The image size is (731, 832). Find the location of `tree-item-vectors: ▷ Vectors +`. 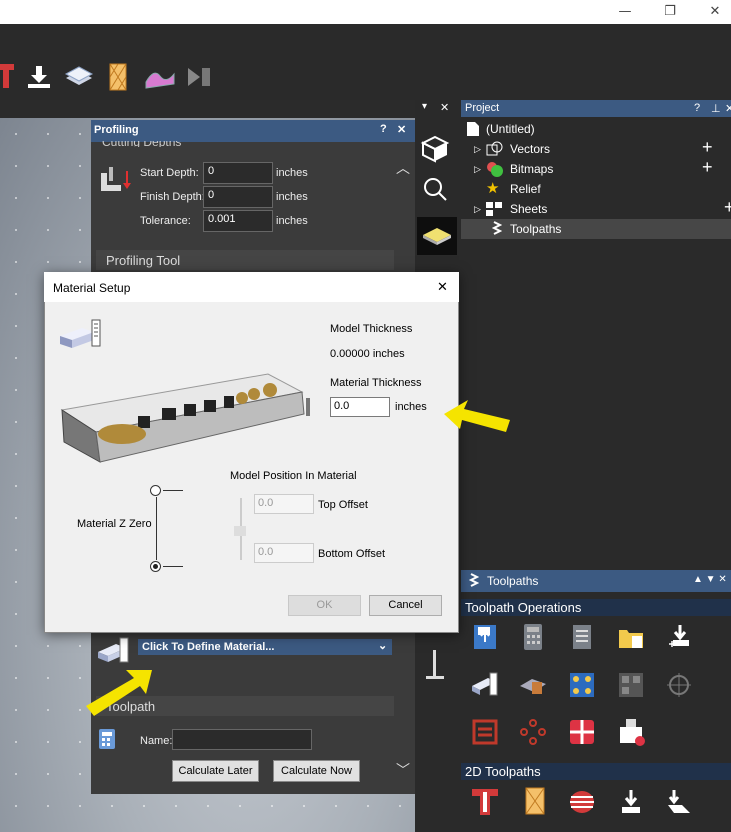

tree-item-vectors: ▷ Vectors + is located at coordinates (602, 148).